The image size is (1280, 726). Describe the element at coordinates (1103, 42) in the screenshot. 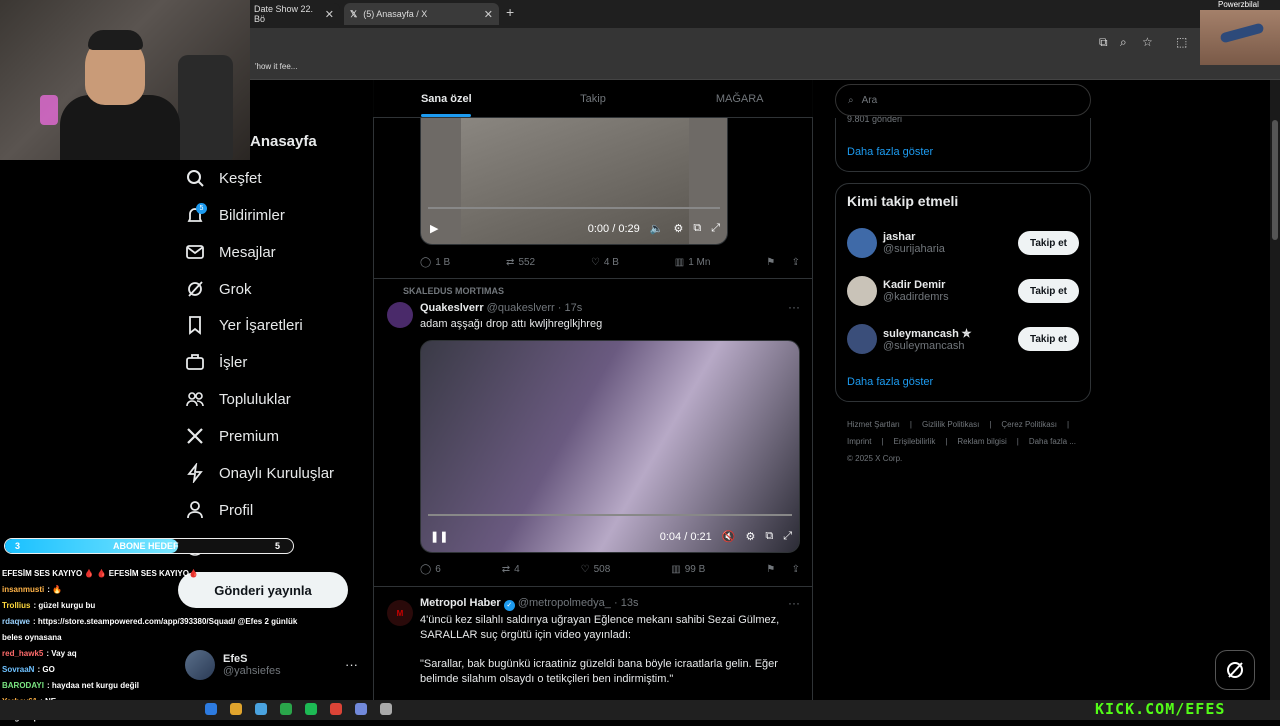

I see `install-icon: ⧉` at that location.